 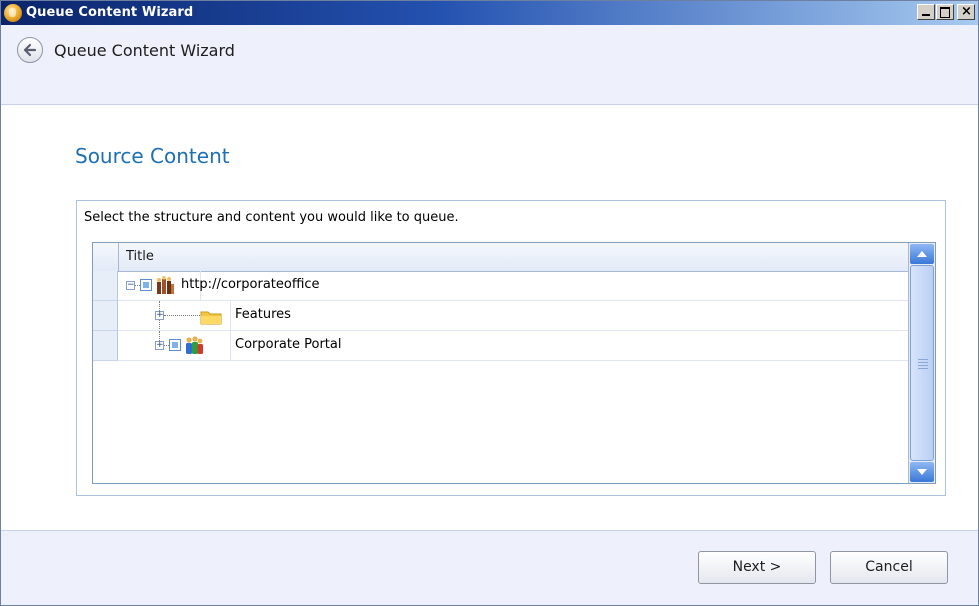 What do you see at coordinates (106, 257) in the screenshot?
I see `row-selector-header` at bounding box center [106, 257].